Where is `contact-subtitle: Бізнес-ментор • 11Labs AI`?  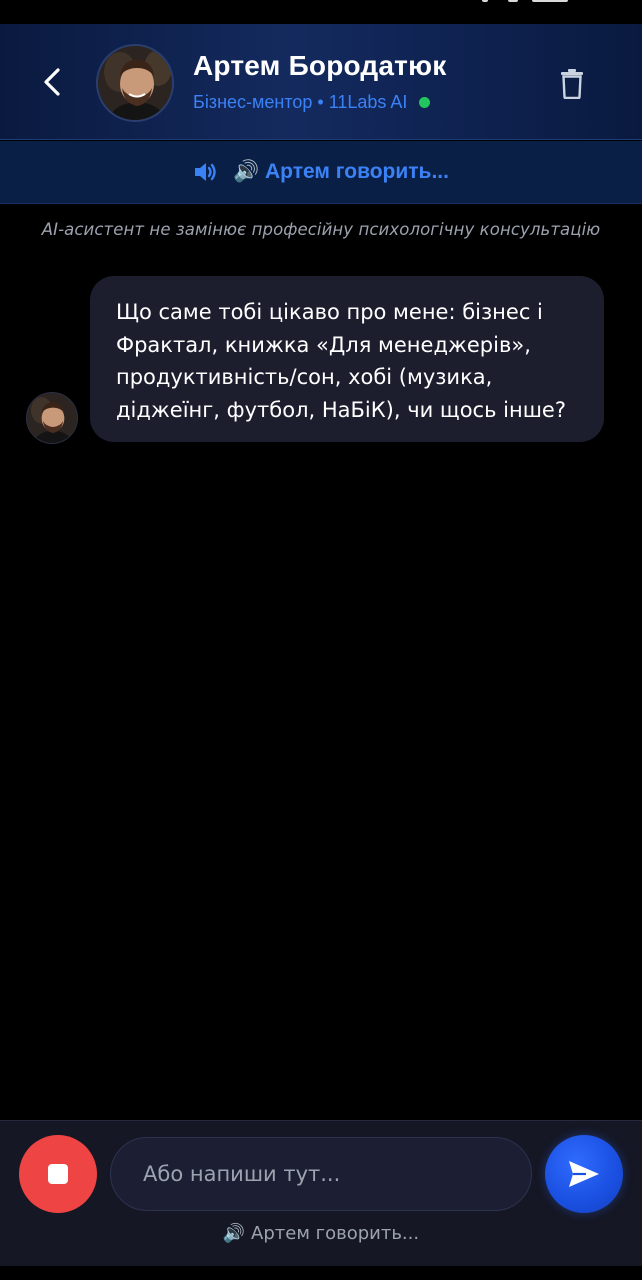
contact-subtitle: Бізнес-ментор • 11Labs AI is located at coordinates (312, 102).